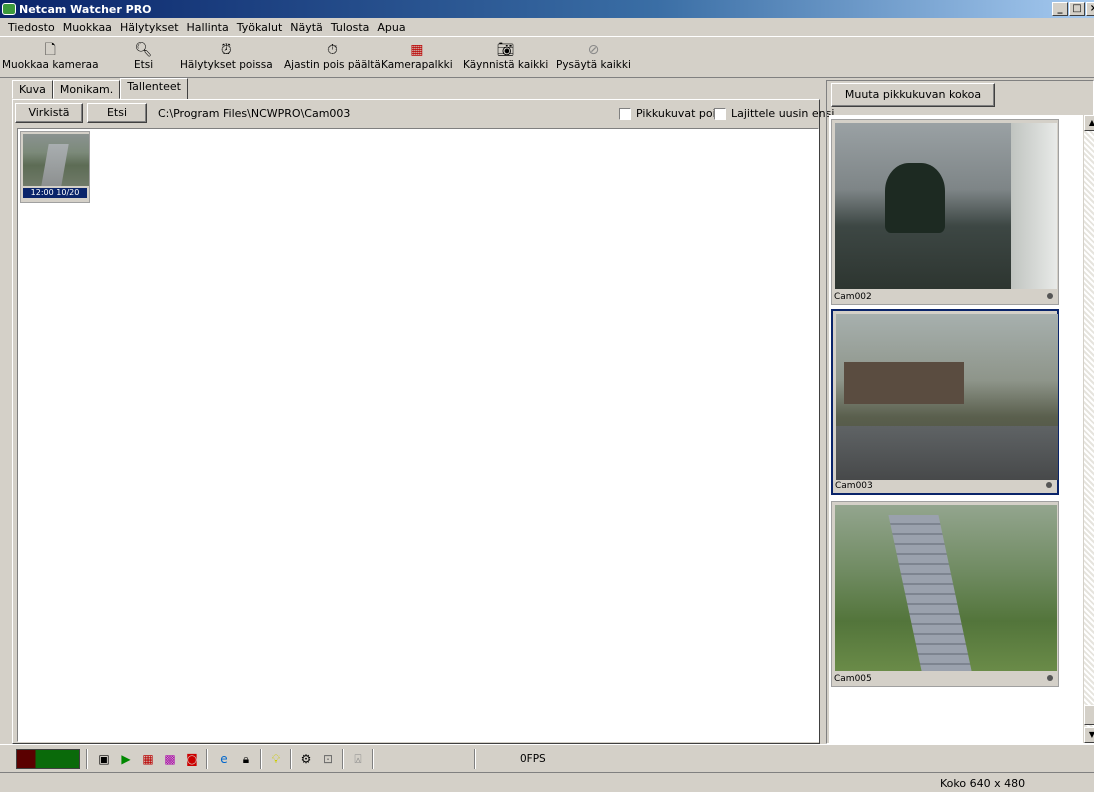 This screenshot has height=792, width=1094. What do you see at coordinates (1089, 715) in the screenshot?
I see `scroll-thumb` at bounding box center [1089, 715].